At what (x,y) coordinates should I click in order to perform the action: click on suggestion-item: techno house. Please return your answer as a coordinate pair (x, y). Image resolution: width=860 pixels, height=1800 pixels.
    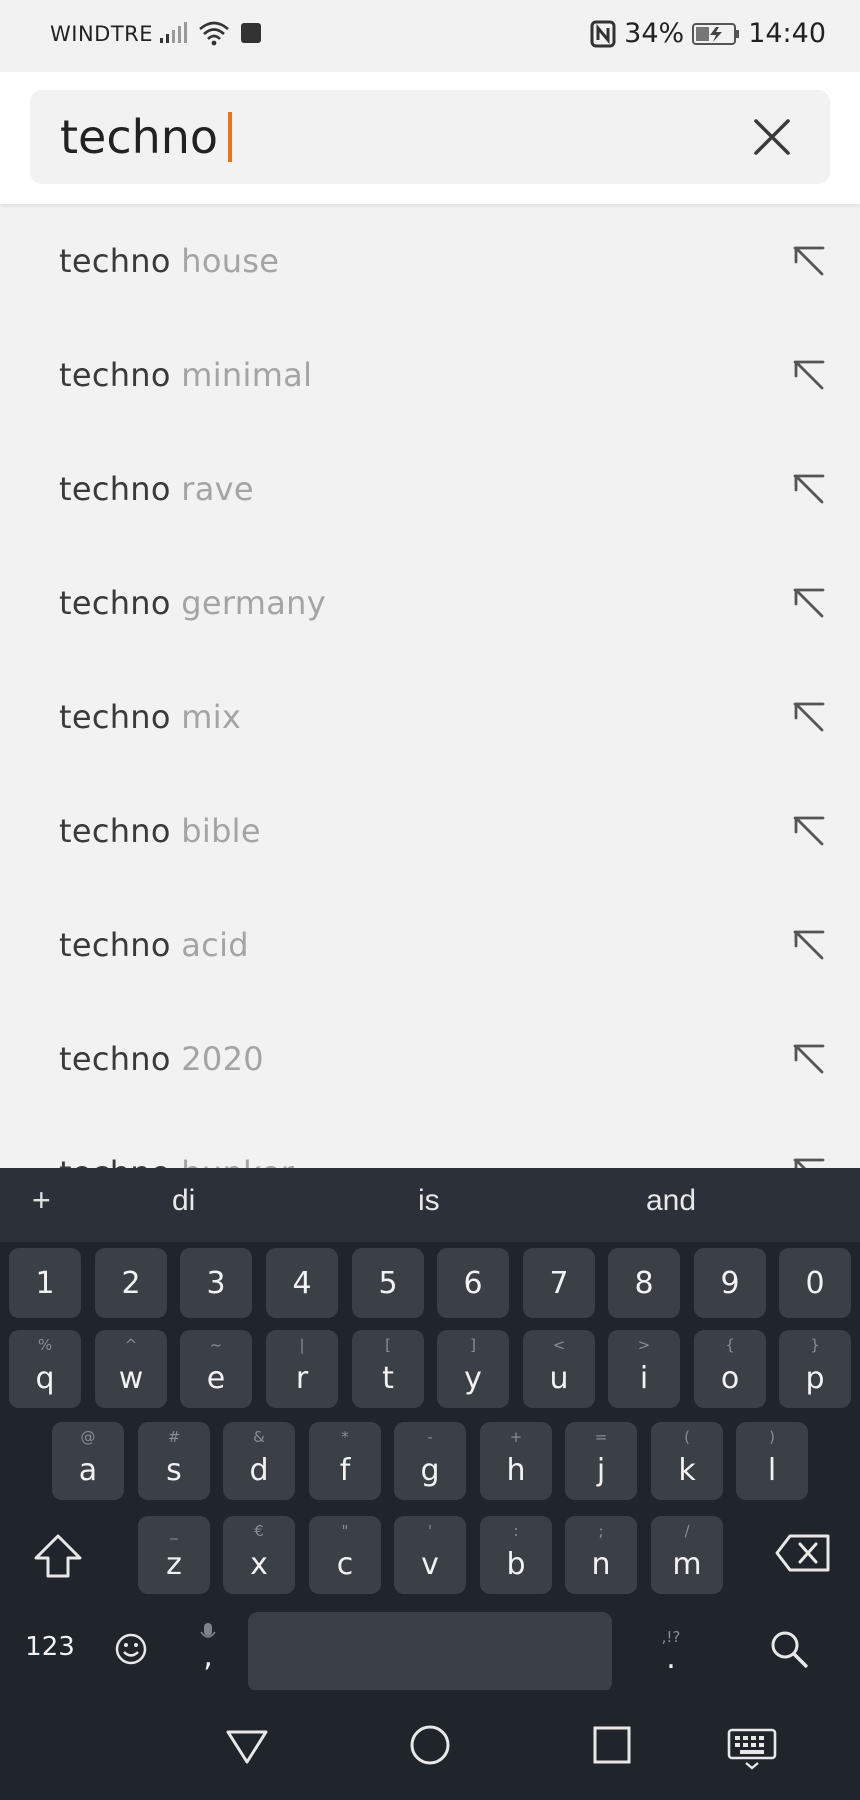
    Looking at the image, I should click on (430, 261).